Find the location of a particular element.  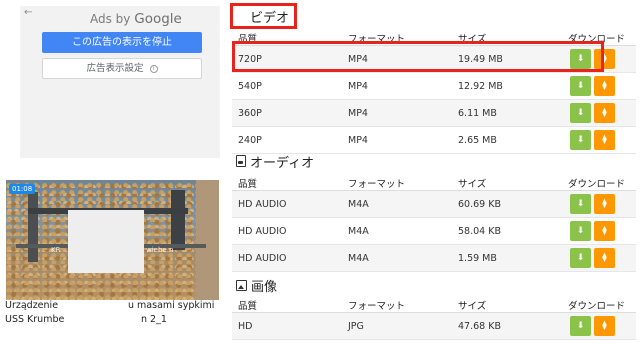

cell-quality: 540P is located at coordinates (287, 86).